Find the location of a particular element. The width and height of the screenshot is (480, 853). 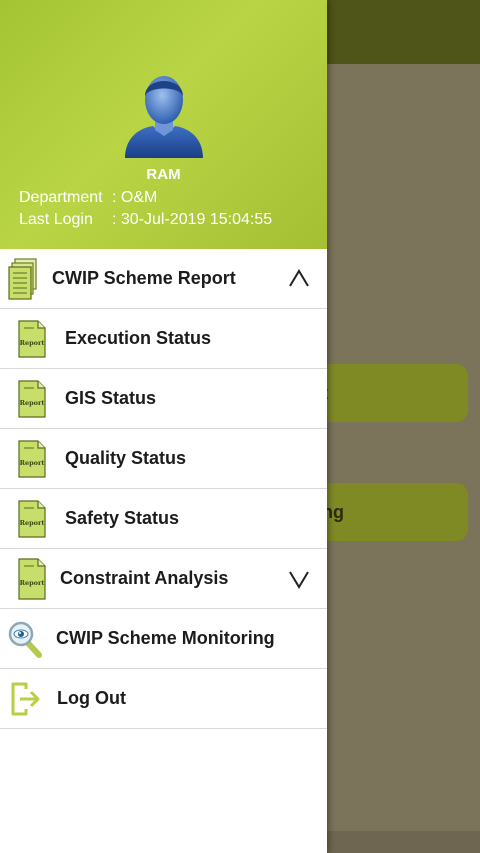

menu-item-label: GIS Status is located at coordinates (111, 398).